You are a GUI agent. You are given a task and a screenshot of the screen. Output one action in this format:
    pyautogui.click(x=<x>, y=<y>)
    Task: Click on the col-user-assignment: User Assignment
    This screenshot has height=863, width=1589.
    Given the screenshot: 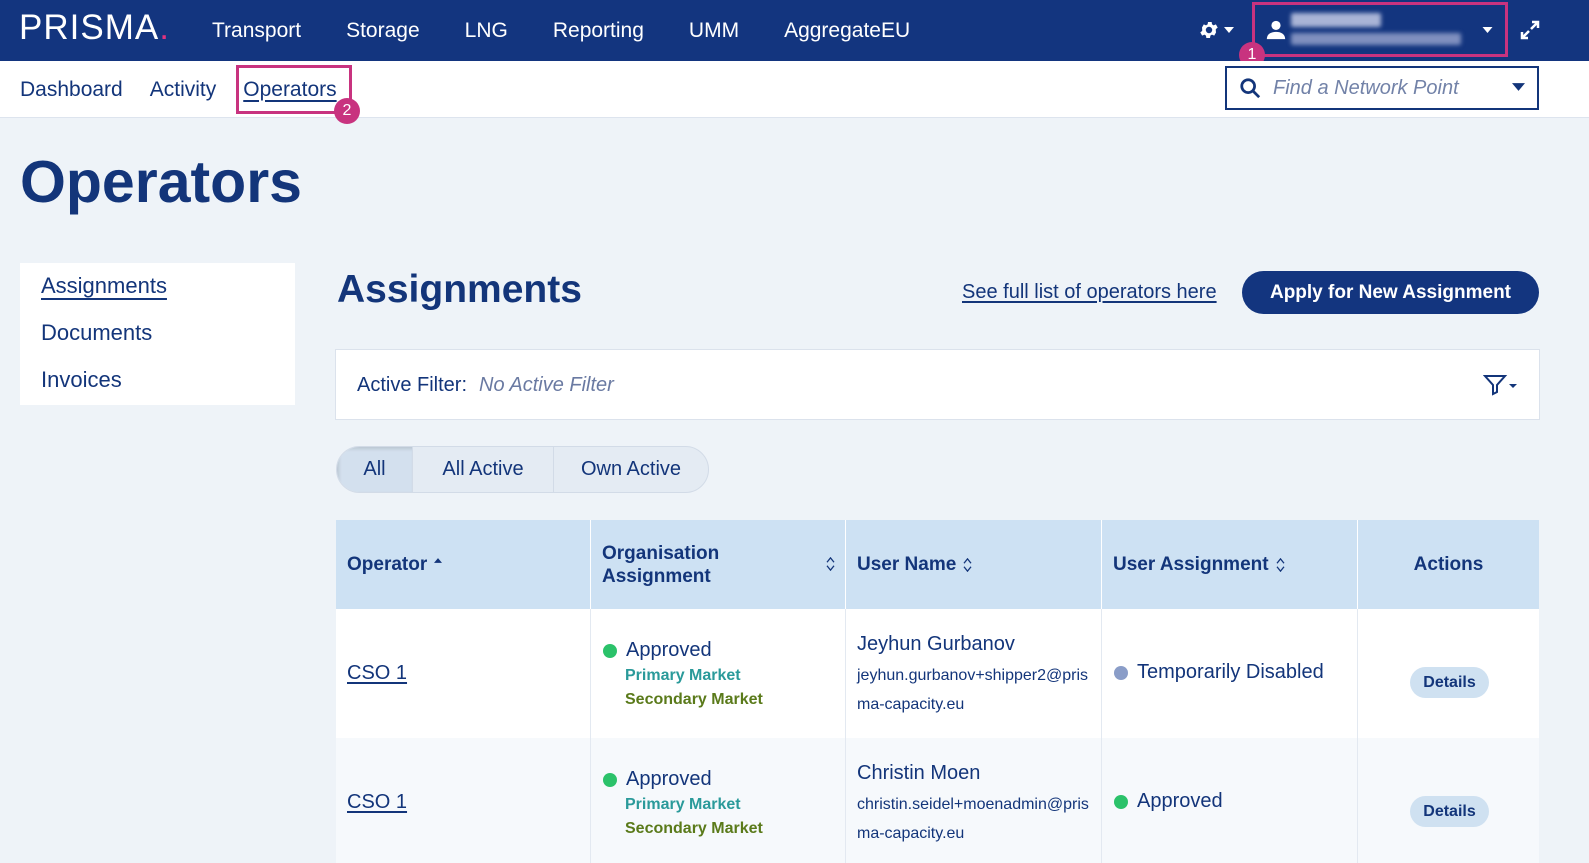 What is the action you would take?
    pyautogui.click(x=1230, y=564)
    